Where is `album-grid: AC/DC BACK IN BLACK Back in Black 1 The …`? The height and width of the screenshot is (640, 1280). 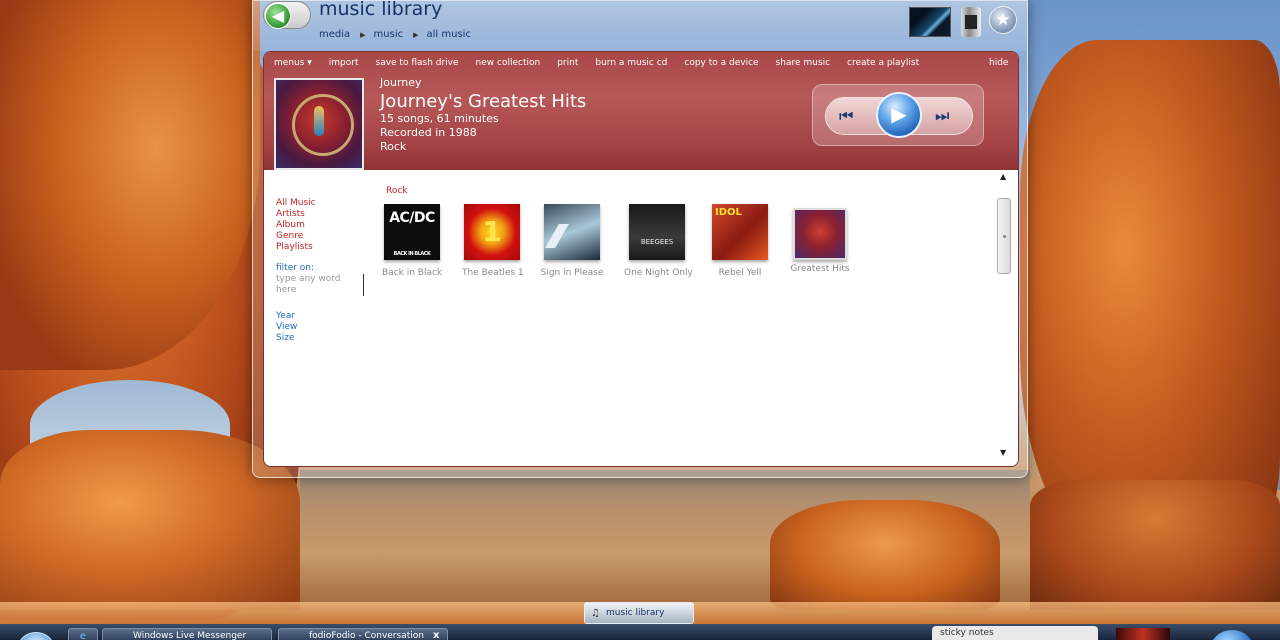 album-grid: AC/DC BACK IN BLACK Back in Black 1 The … is located at coordinates (616, 241).